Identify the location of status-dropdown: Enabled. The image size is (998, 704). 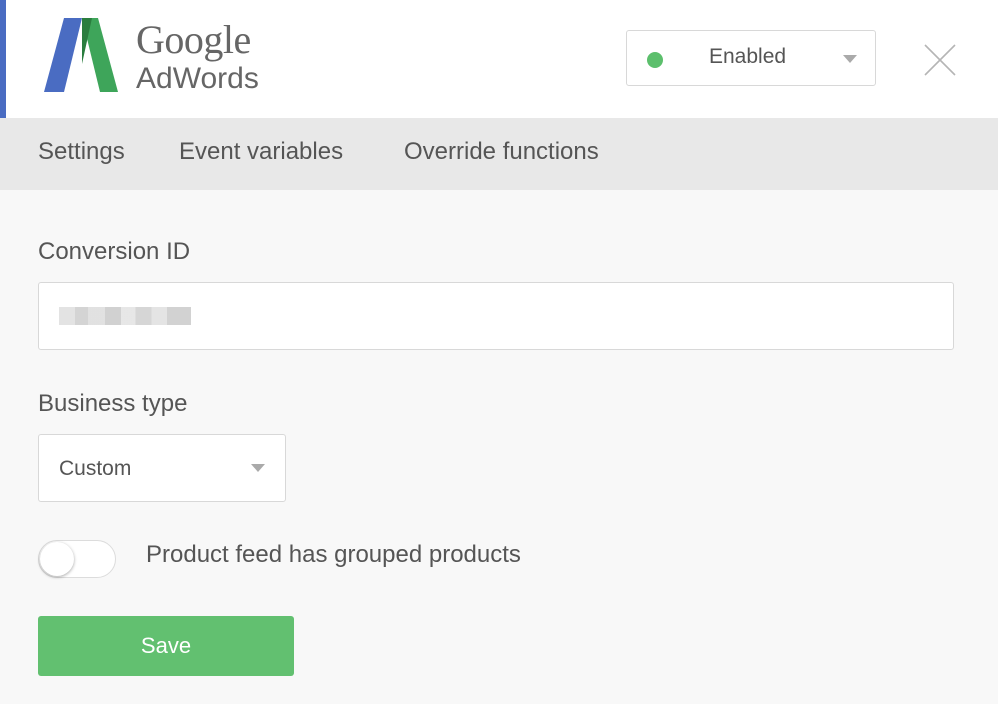
(751, 58).